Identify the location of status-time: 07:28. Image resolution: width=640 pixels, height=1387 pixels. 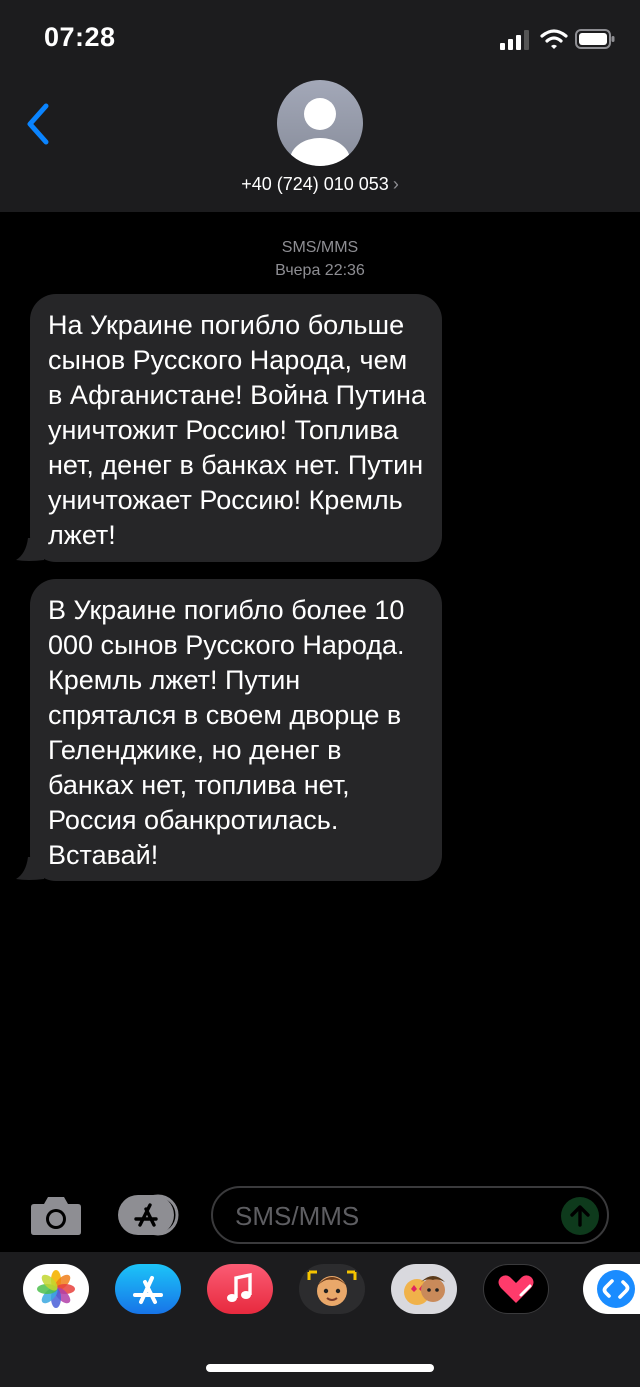
(80, 37).